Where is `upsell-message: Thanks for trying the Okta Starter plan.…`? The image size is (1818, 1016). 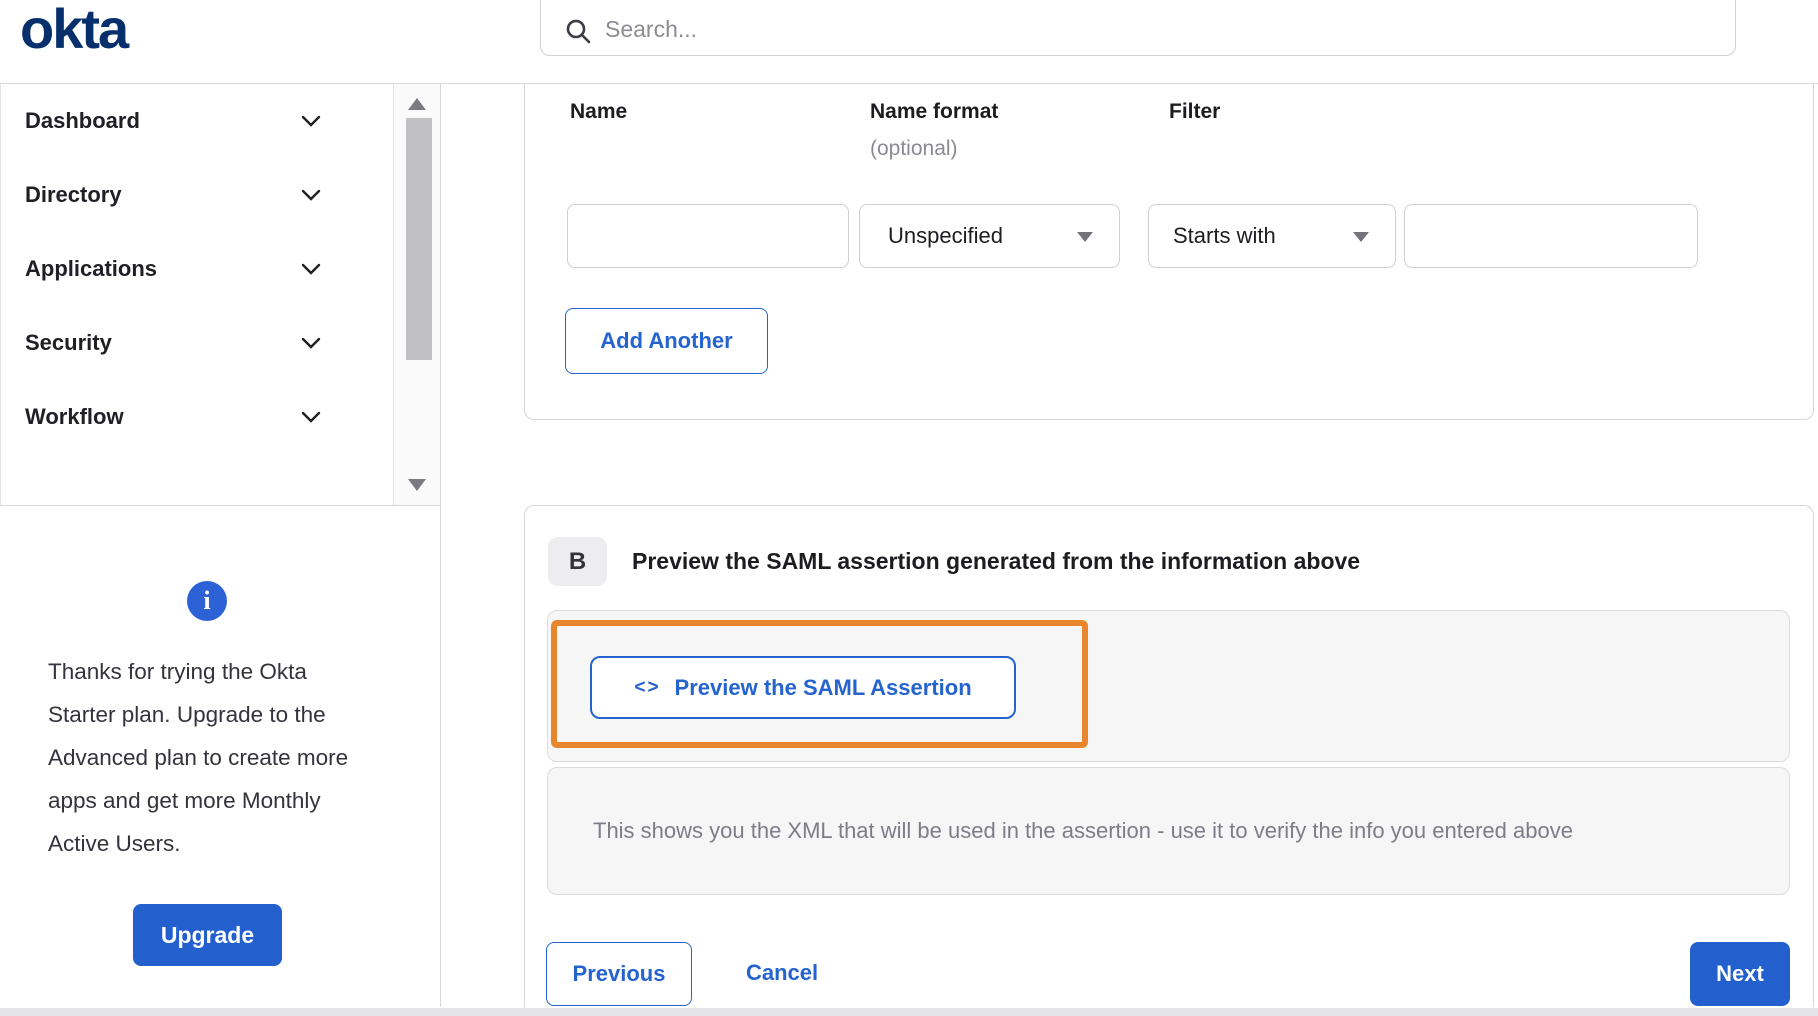 upsell-message: Thanks for trying the Okta Starter plan.… is located at coordinates (198, 757).